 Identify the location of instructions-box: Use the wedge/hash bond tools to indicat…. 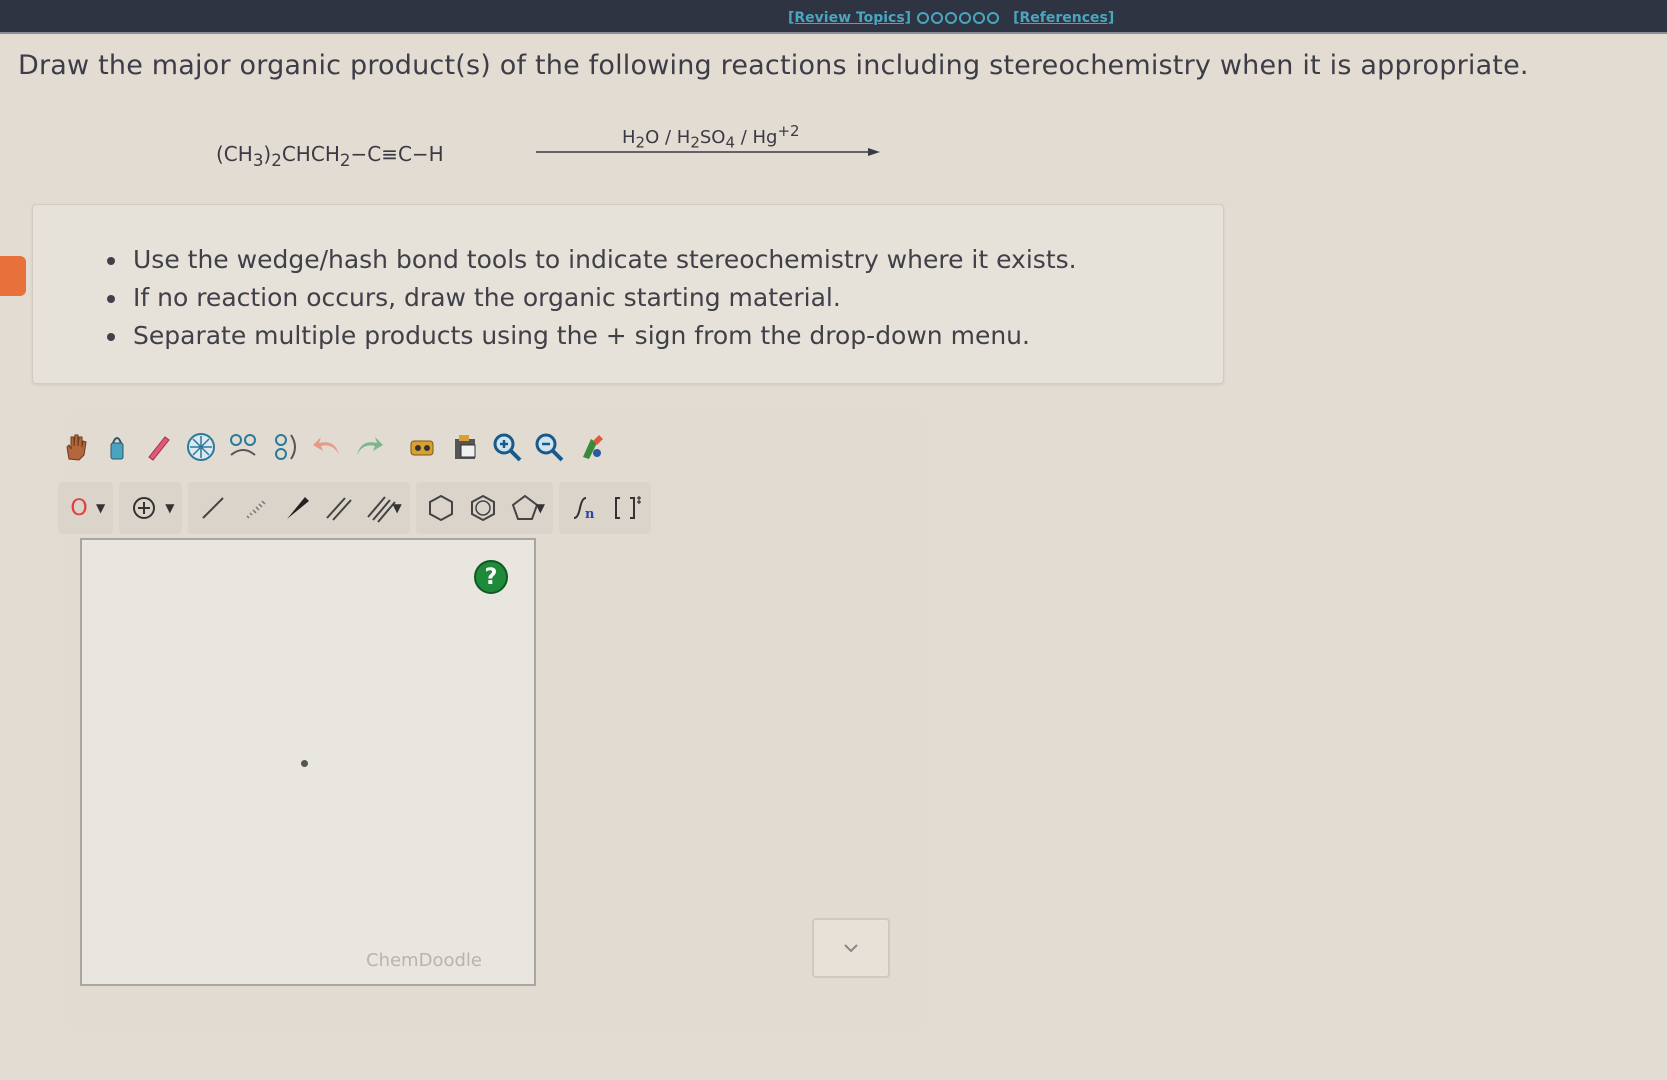
(628, 294).